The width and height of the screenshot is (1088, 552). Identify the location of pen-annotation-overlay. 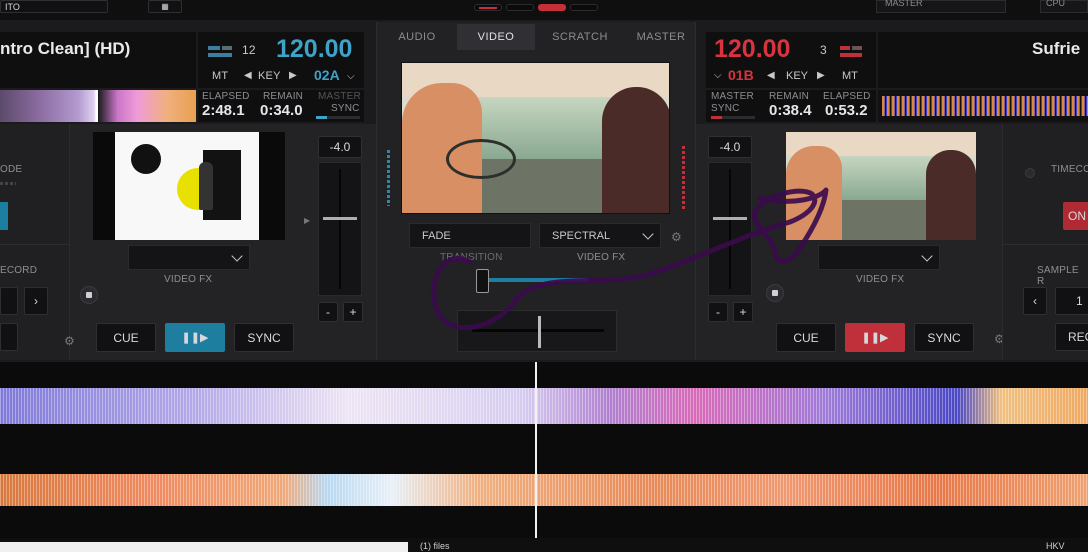
(630, 259).